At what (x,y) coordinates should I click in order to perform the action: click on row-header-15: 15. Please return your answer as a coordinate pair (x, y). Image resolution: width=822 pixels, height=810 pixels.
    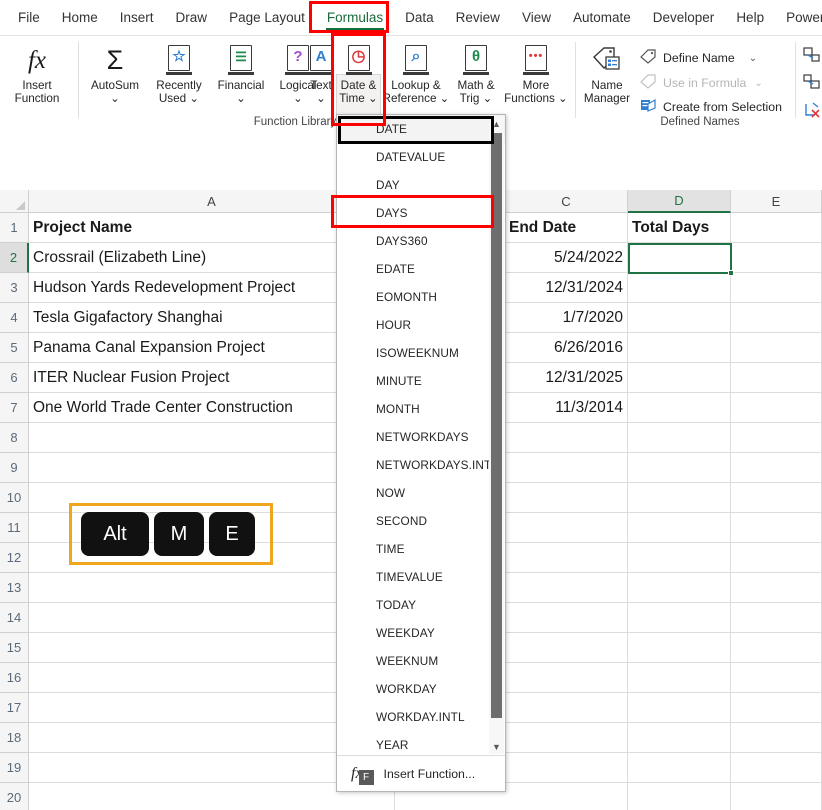
    Looking at the image, I should click on (14, 648).